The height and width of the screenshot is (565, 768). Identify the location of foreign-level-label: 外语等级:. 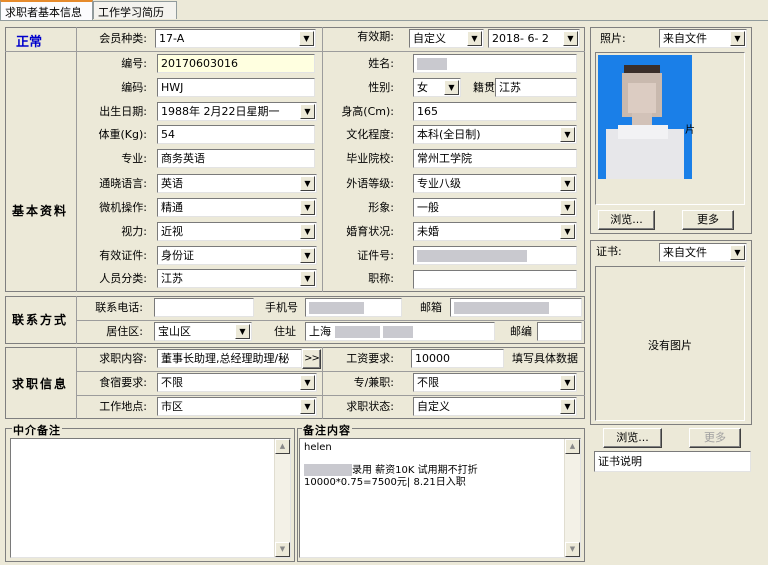
(370, 183).